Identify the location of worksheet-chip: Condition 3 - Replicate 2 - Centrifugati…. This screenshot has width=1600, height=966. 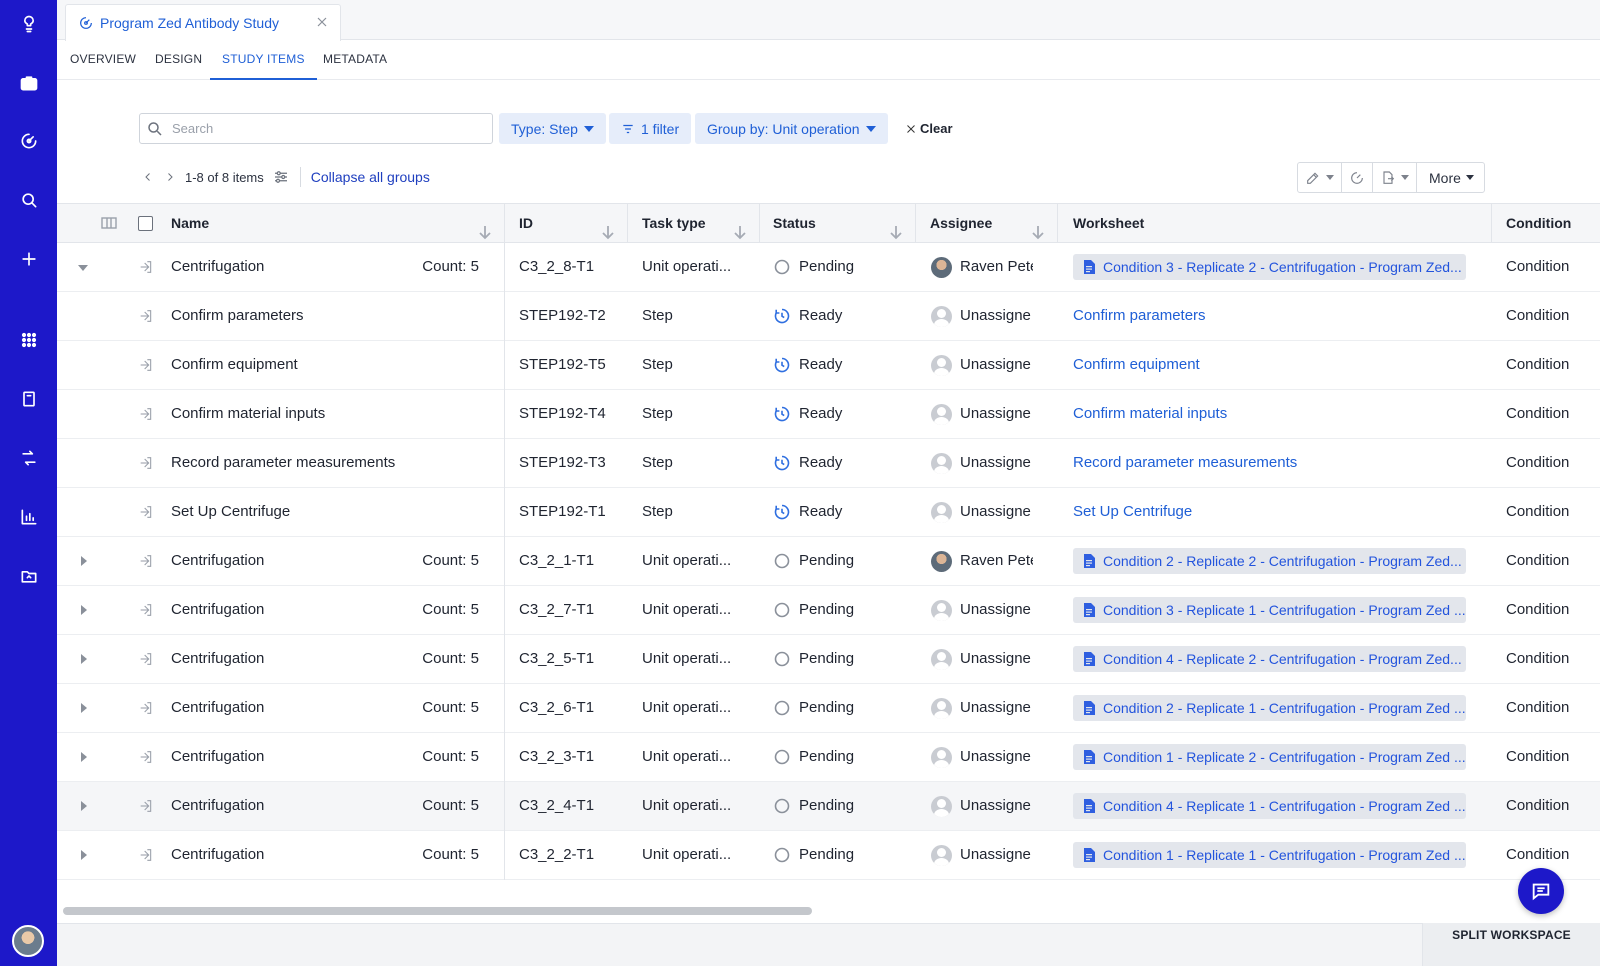
(1269, 267).